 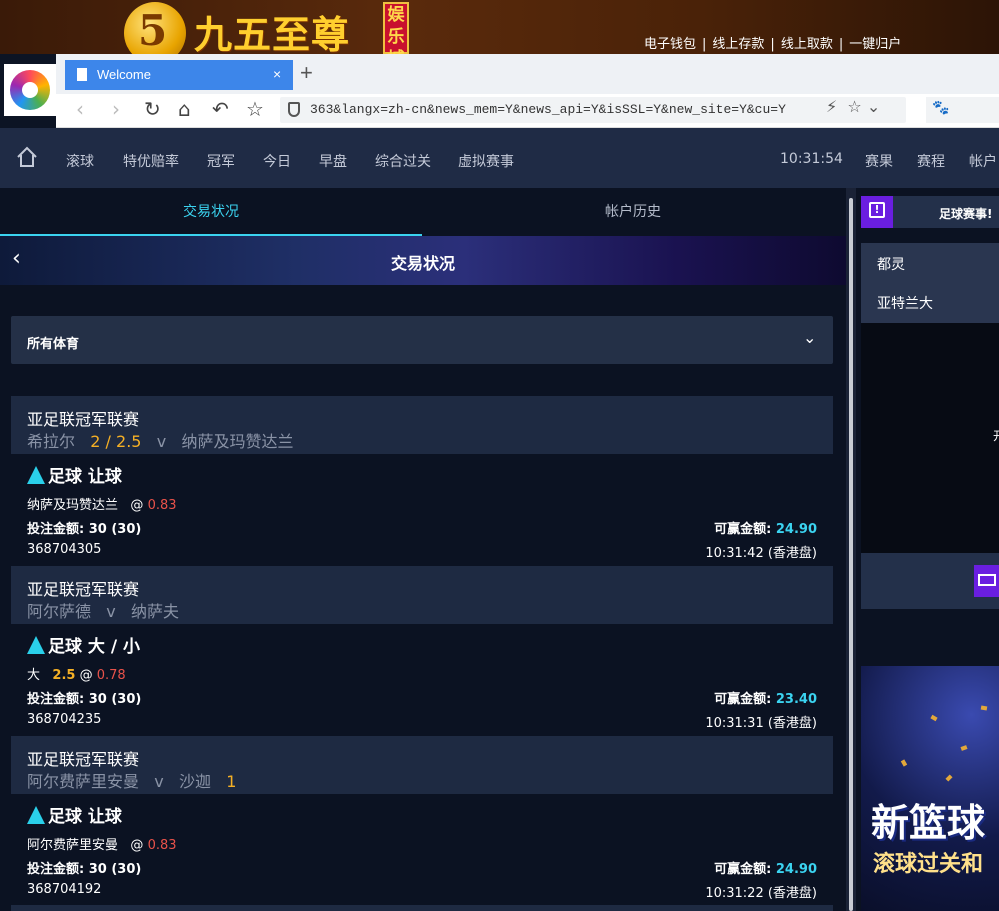 I want to click on tab-title: Welcome, so click(x=124, y=74).